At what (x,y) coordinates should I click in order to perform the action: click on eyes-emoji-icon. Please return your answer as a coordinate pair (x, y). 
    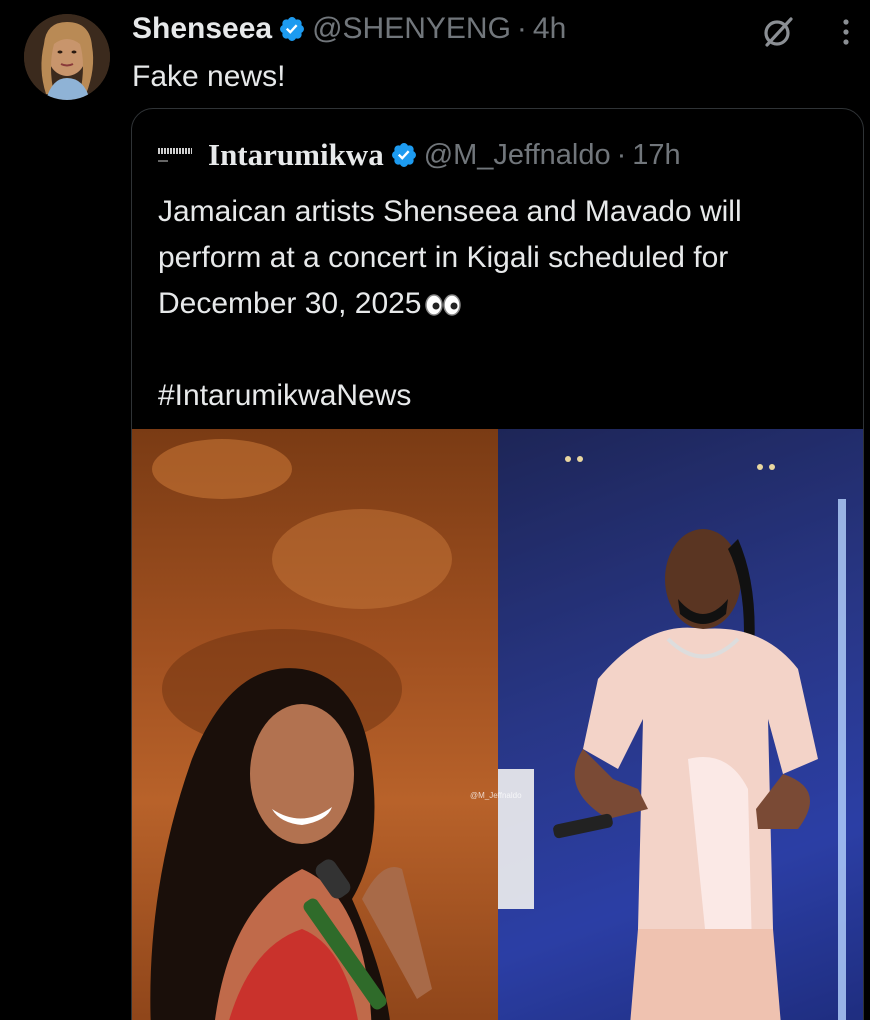
    Looking at the image, I should click on (443, 305).